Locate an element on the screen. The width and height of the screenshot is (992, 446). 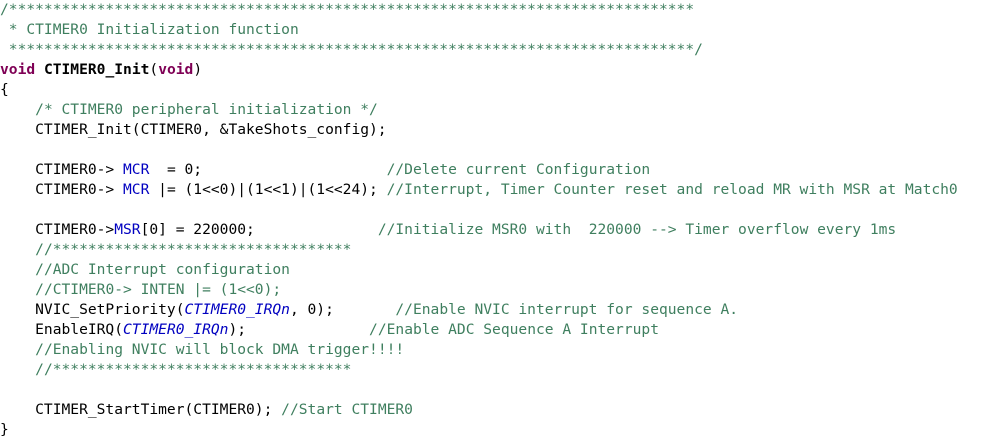
comment-token: //Start CTIMER0 is located at coordinates (347, 409).